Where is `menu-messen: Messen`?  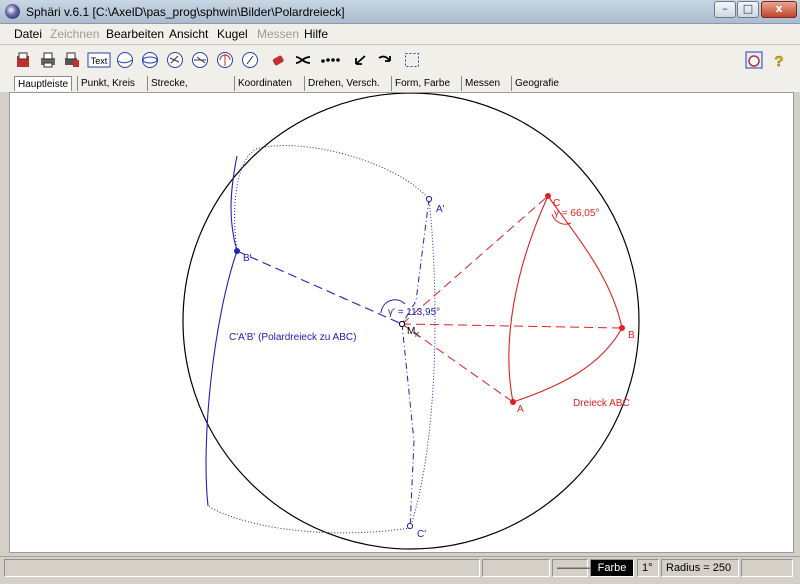 menu-messen: Messen is located at coordinates (278, 34).